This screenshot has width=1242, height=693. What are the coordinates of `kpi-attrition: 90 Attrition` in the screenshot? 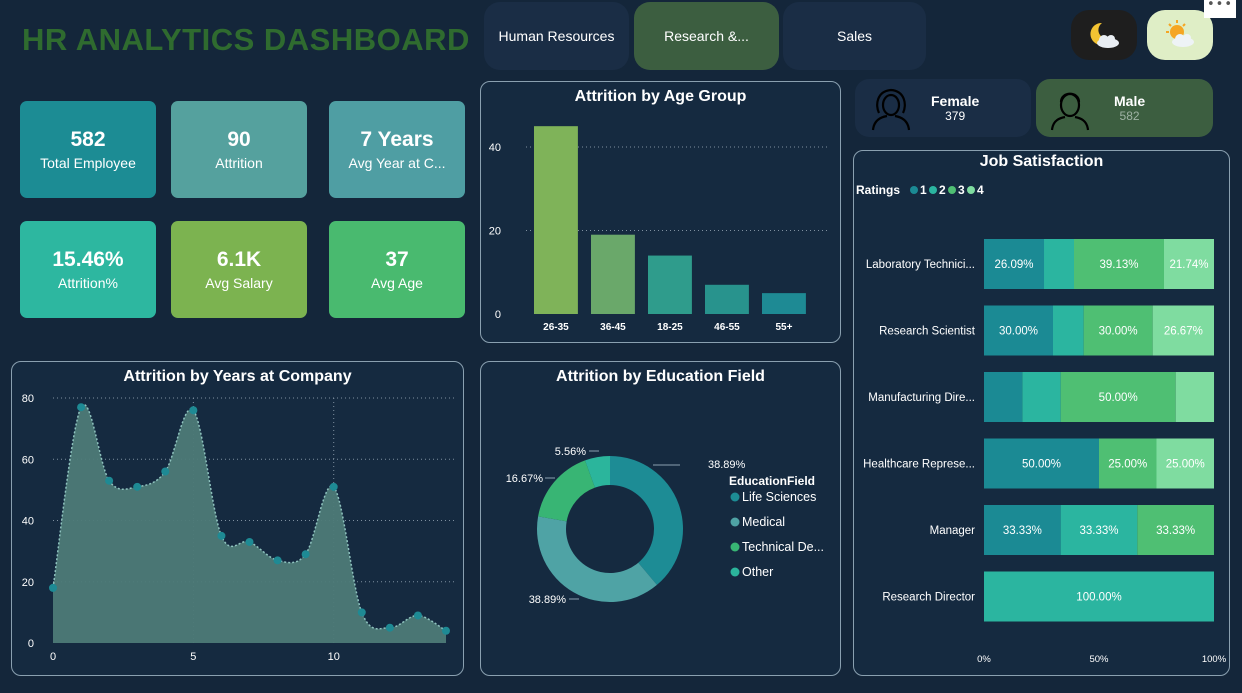 It's located at (239, 149).